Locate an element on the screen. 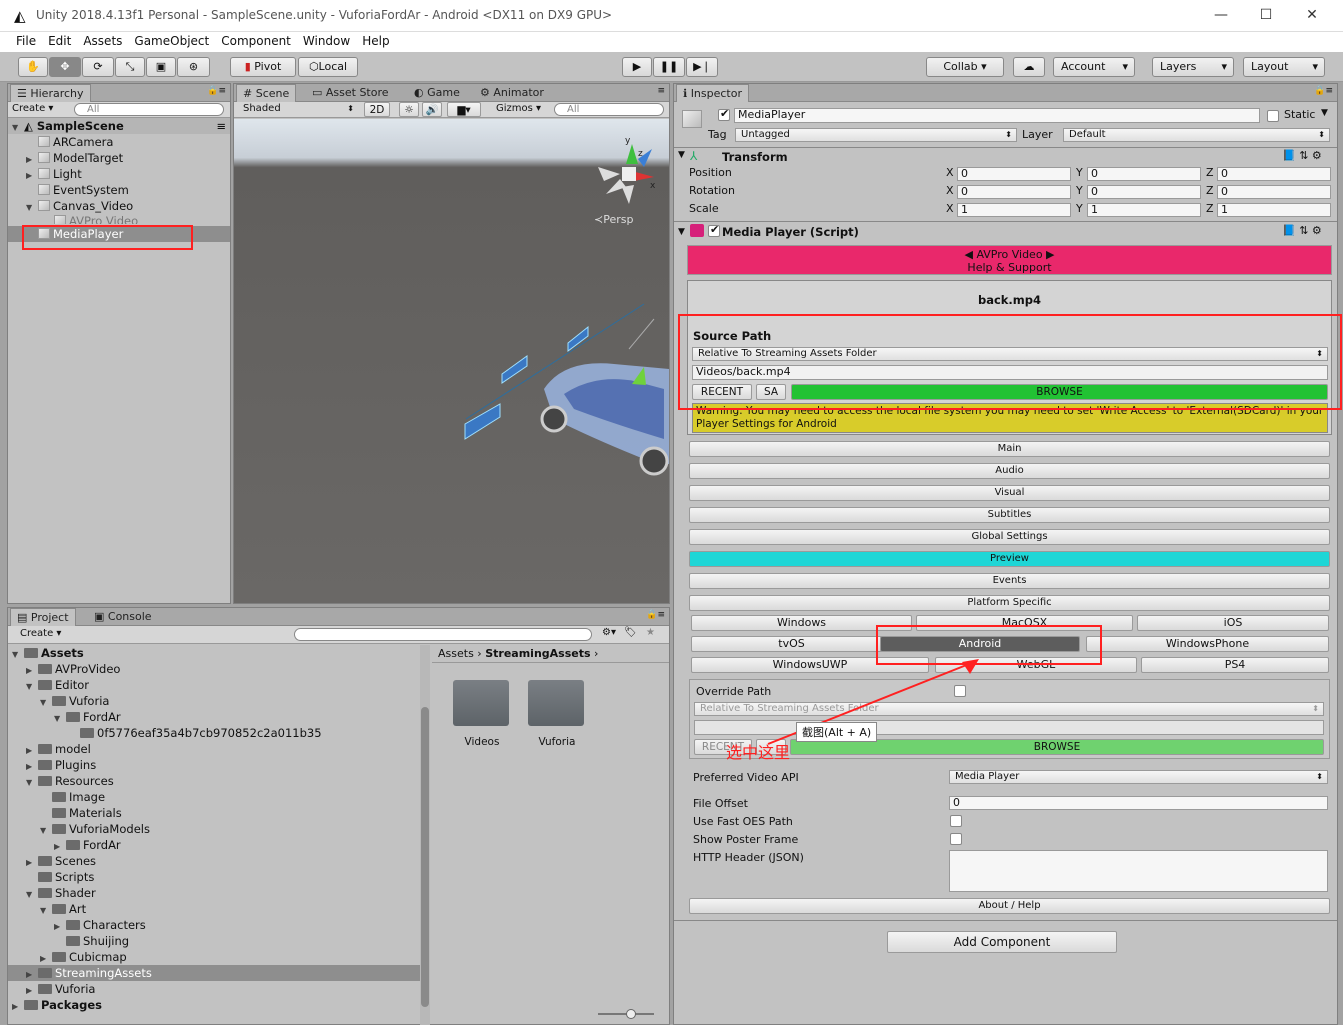  pivot-button: ▮ Pivot is located at coordinates (263, 67).